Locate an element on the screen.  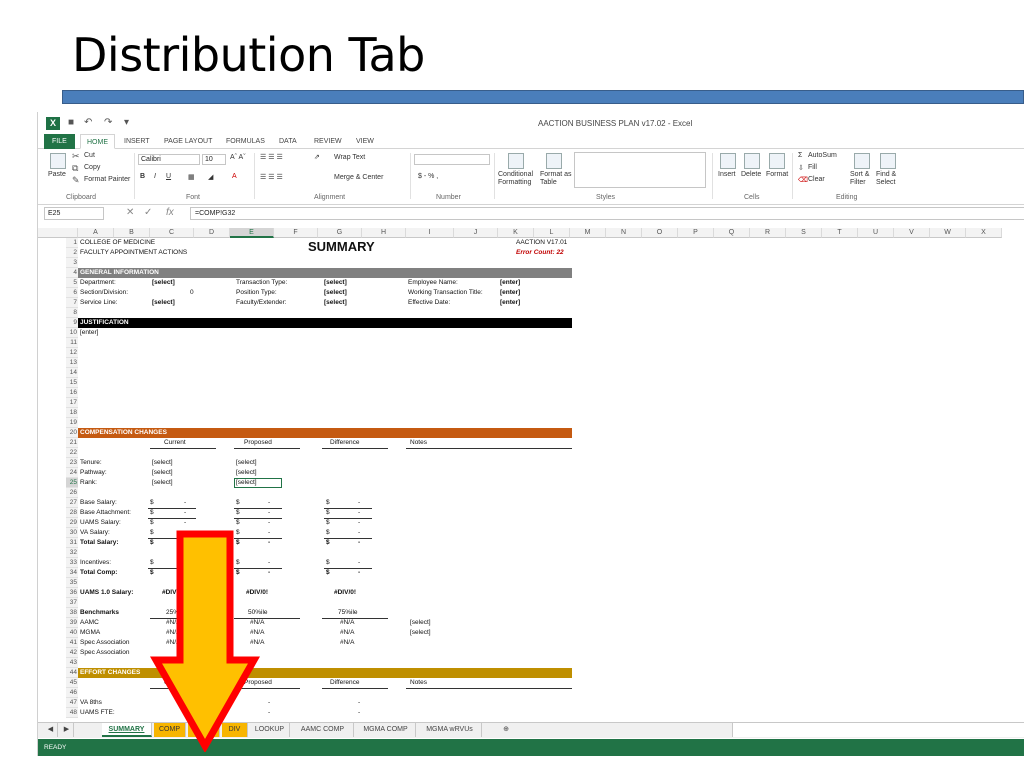
row-header: 34 is located at coordinates (72, 573).